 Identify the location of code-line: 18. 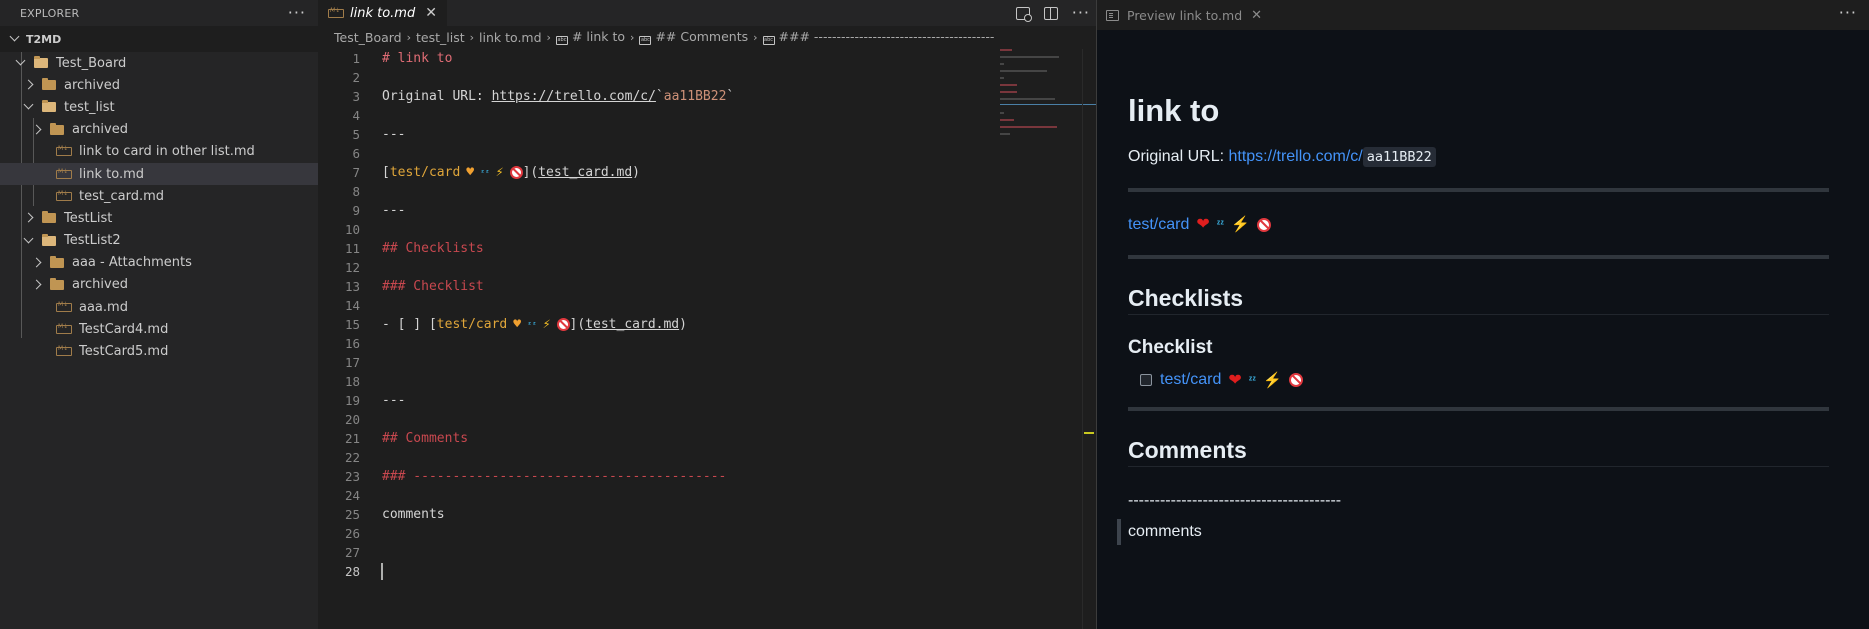
(707, 381).